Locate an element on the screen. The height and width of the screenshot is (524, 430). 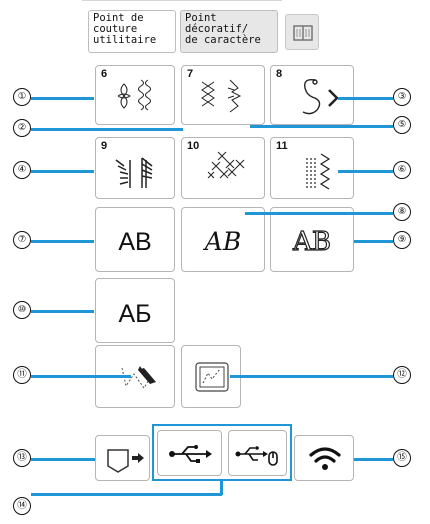
tab-book is located at coordinates (302, 32).